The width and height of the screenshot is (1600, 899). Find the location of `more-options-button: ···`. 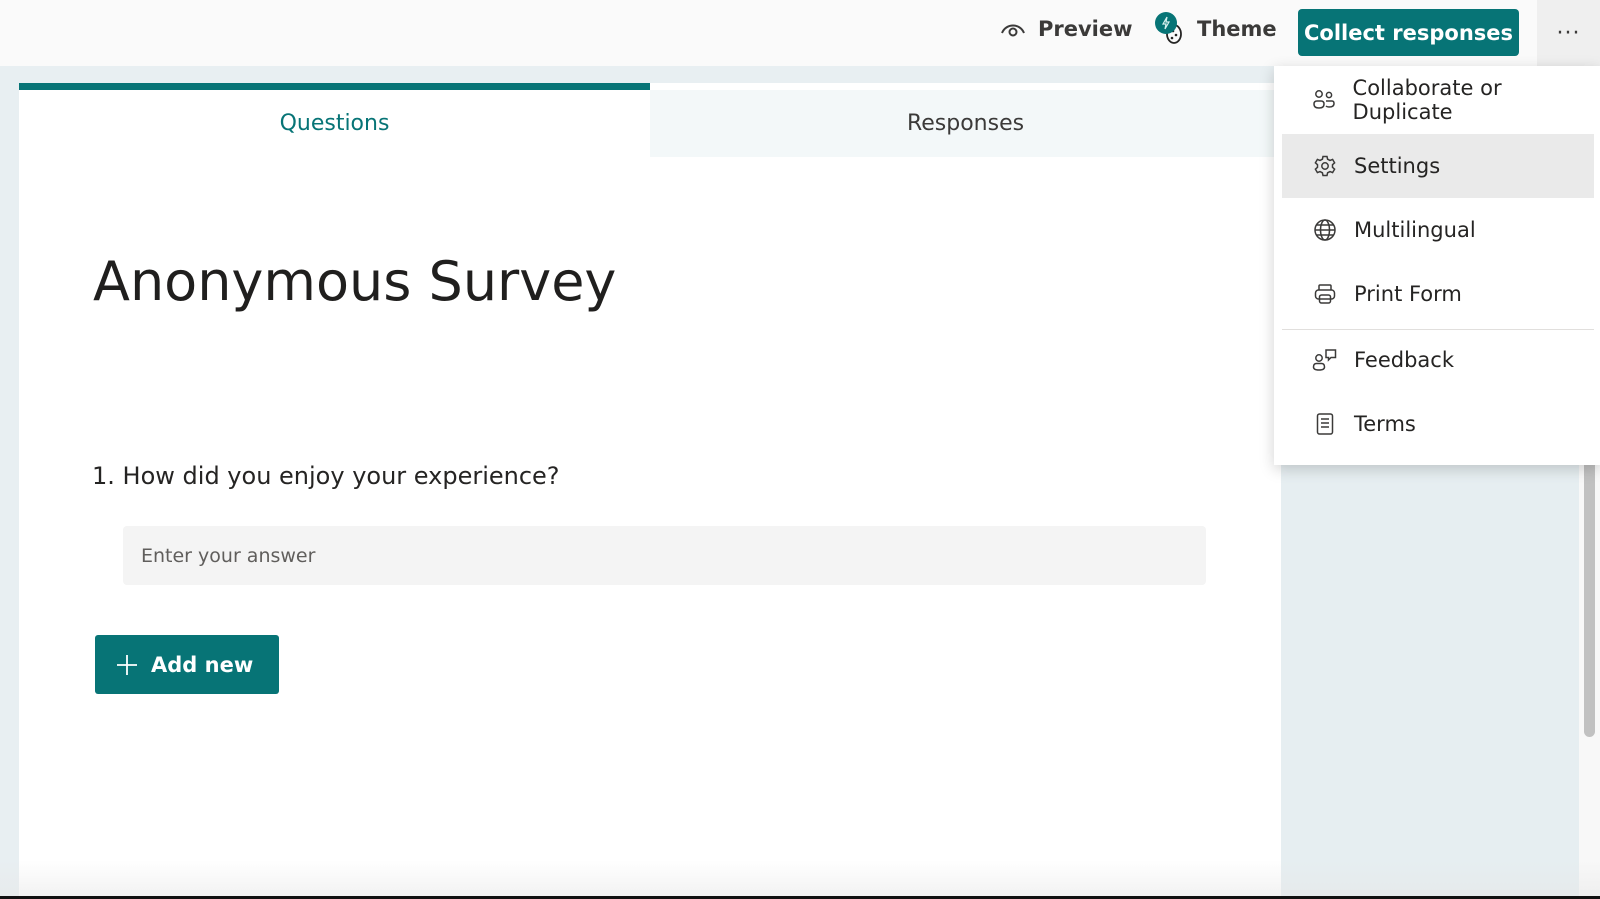

more-options-button: ··· is located at coordinates (1568, 33).